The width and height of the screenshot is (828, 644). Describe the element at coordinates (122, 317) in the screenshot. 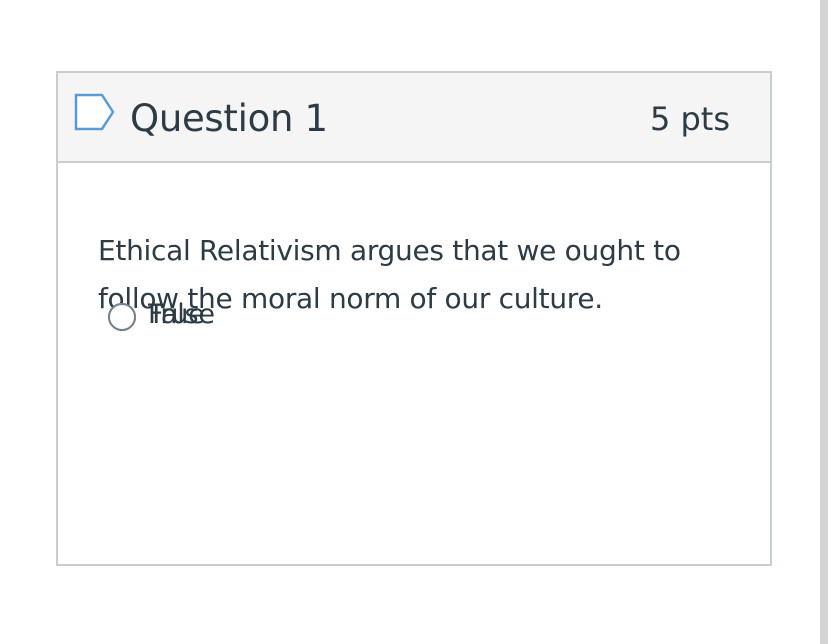

I see `radio-button-false` at that location.